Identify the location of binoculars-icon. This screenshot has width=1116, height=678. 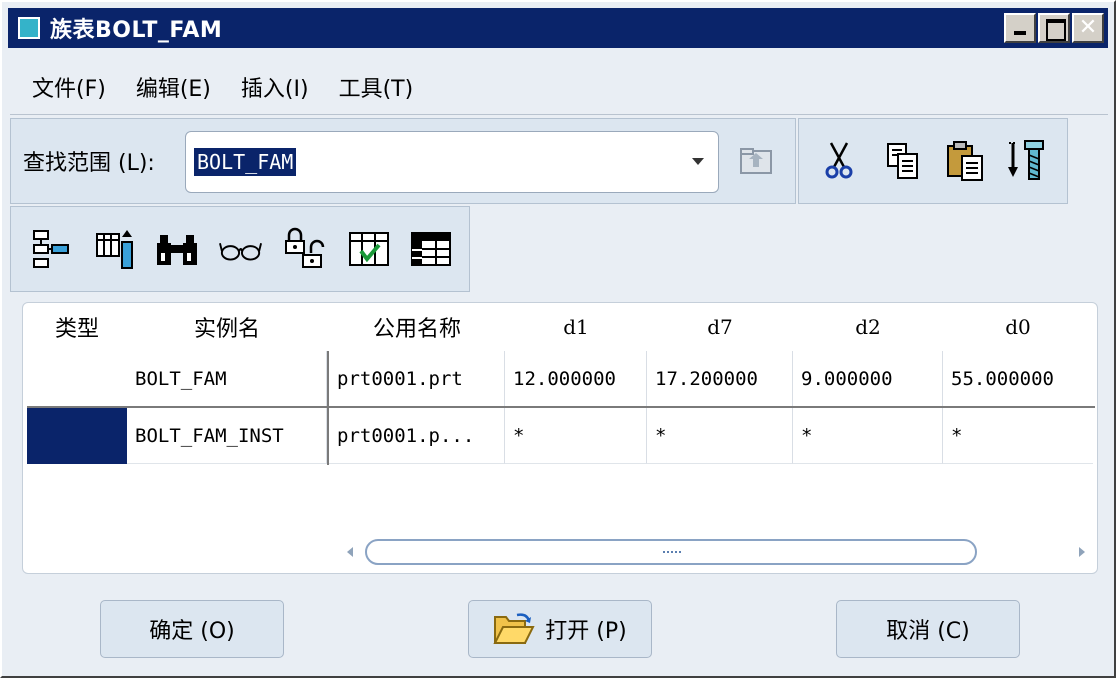
(177, 250).